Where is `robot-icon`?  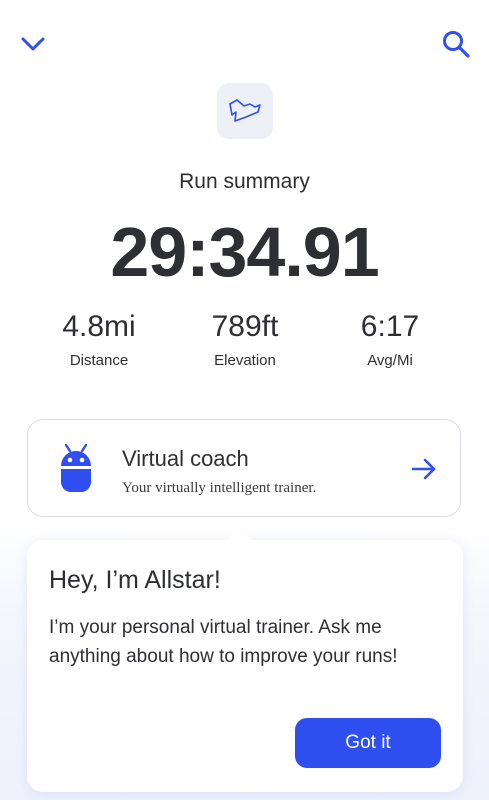 robot-icon is located at coordinates (76, 467).